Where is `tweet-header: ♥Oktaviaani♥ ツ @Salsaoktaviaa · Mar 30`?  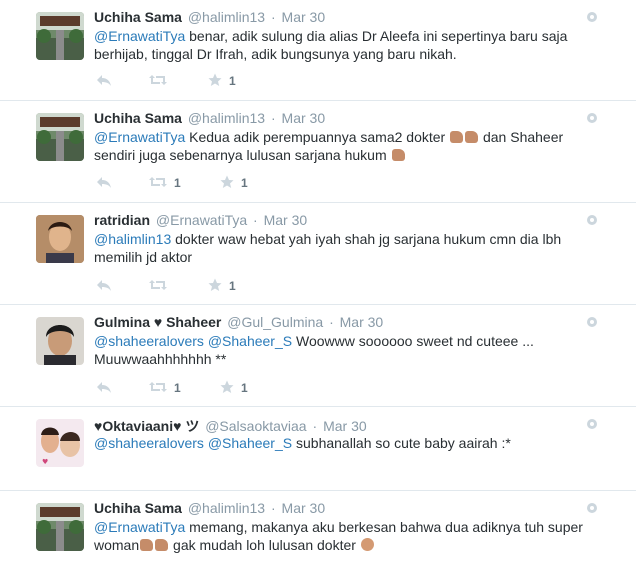 tweet-header: ♥Oktaviaani♥ ツ @Salsaoktaviaa · Mar 30 is located at coordinates (230, 426).